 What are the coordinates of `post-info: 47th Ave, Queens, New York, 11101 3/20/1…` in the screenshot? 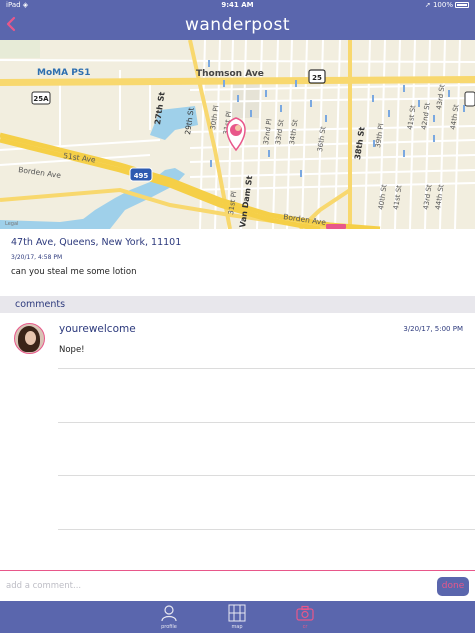 It's located at (237, 262).